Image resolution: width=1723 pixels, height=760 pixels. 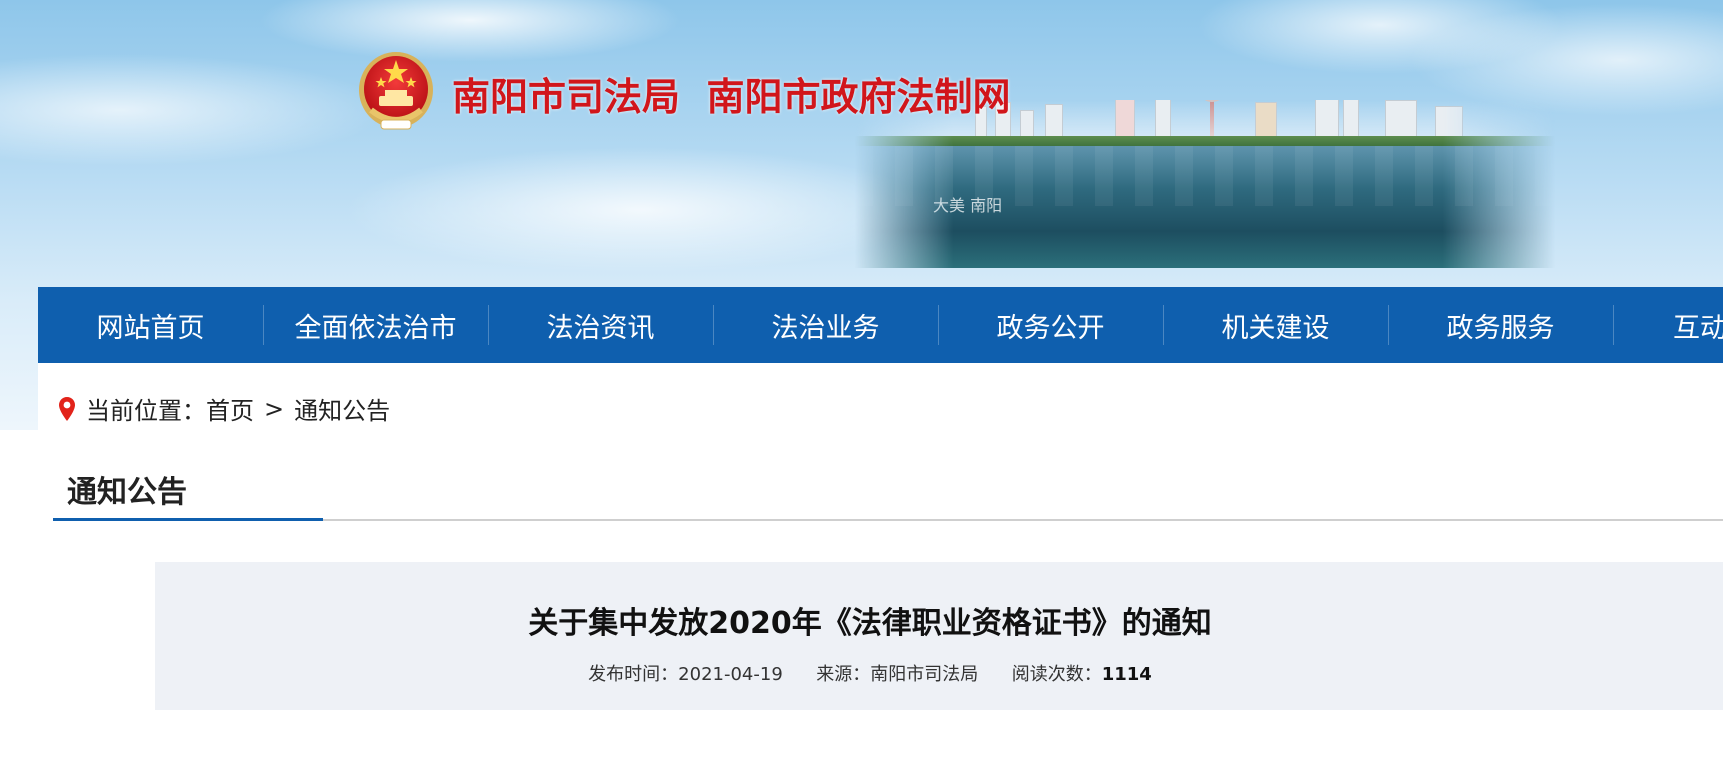 I want to click on publish-date: 2021-04-19, so click(x=730, y=674).